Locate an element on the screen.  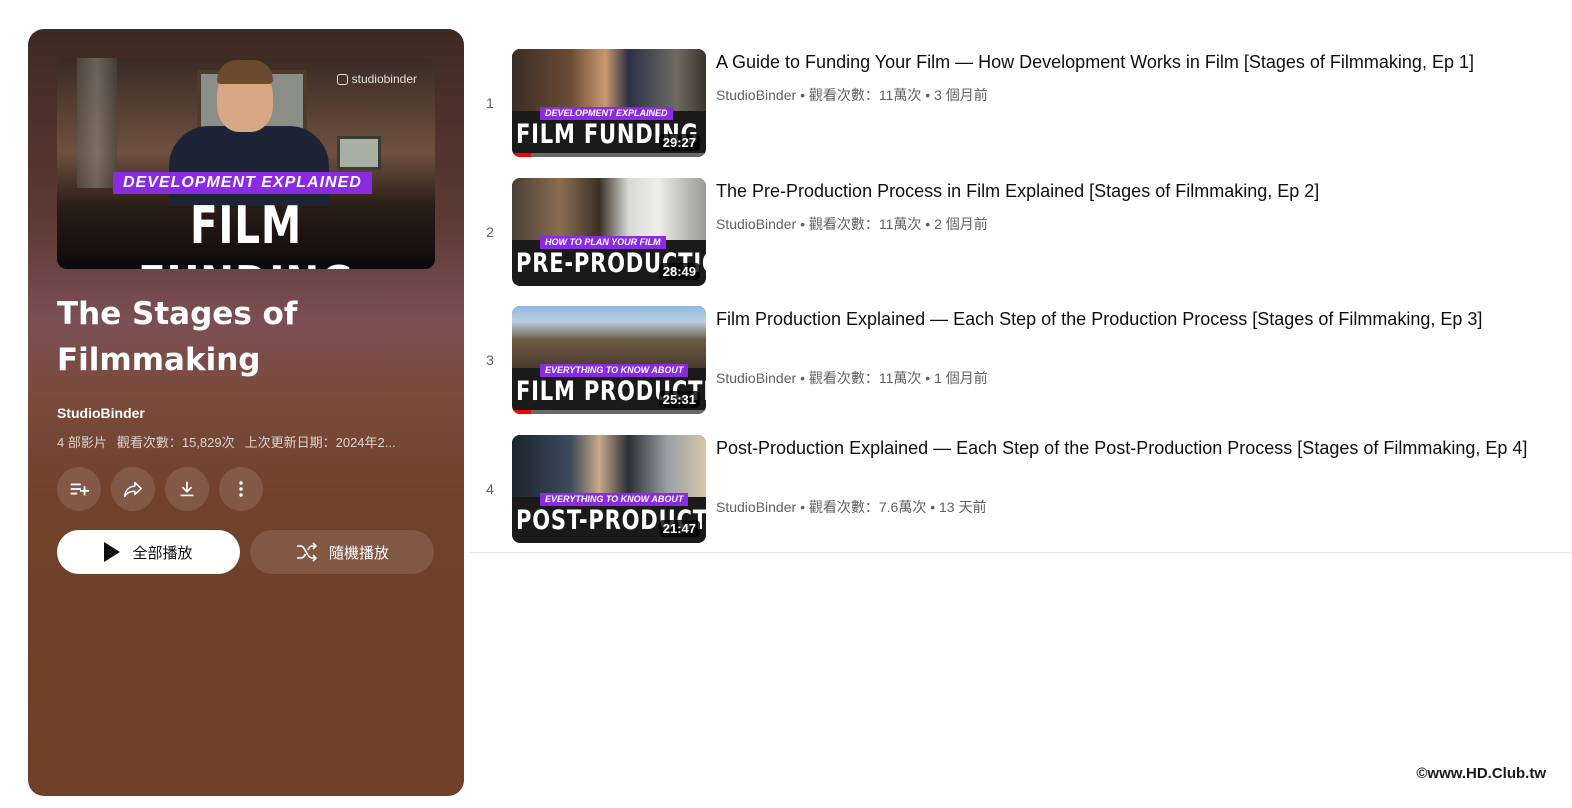
video-stats: 觀看次數：11萬次 • 2 個月前 is located at coordinates (898, 223).